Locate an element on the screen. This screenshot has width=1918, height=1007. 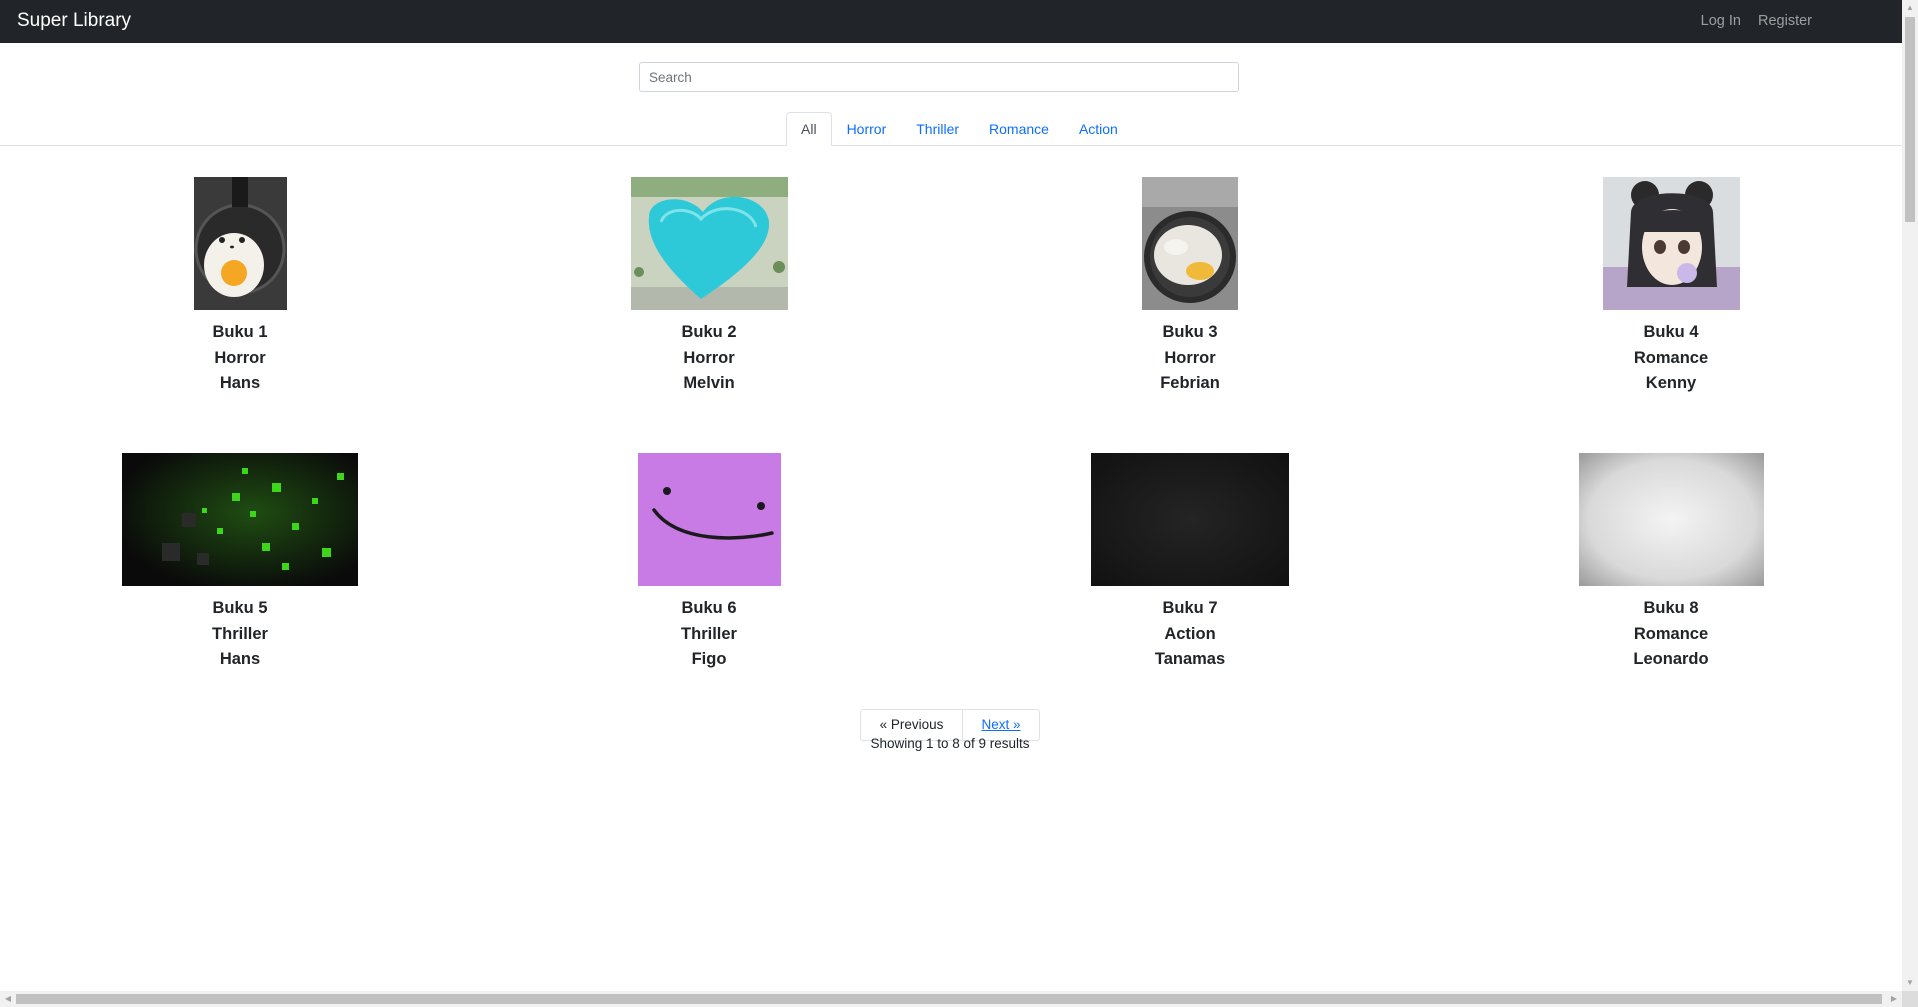
book-title: Buku 8 is located at coordinates (1671, 608).